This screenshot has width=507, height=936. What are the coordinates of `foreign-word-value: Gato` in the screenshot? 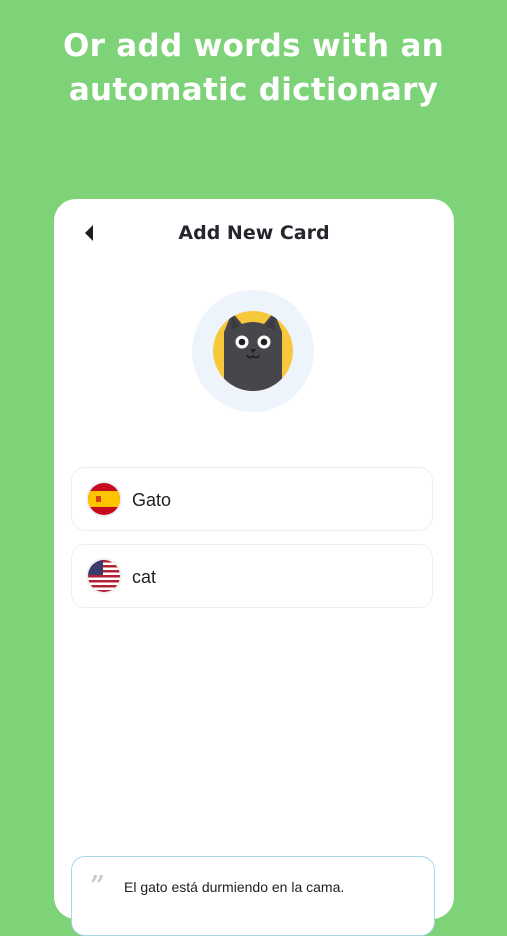 It's located at (152, 500).